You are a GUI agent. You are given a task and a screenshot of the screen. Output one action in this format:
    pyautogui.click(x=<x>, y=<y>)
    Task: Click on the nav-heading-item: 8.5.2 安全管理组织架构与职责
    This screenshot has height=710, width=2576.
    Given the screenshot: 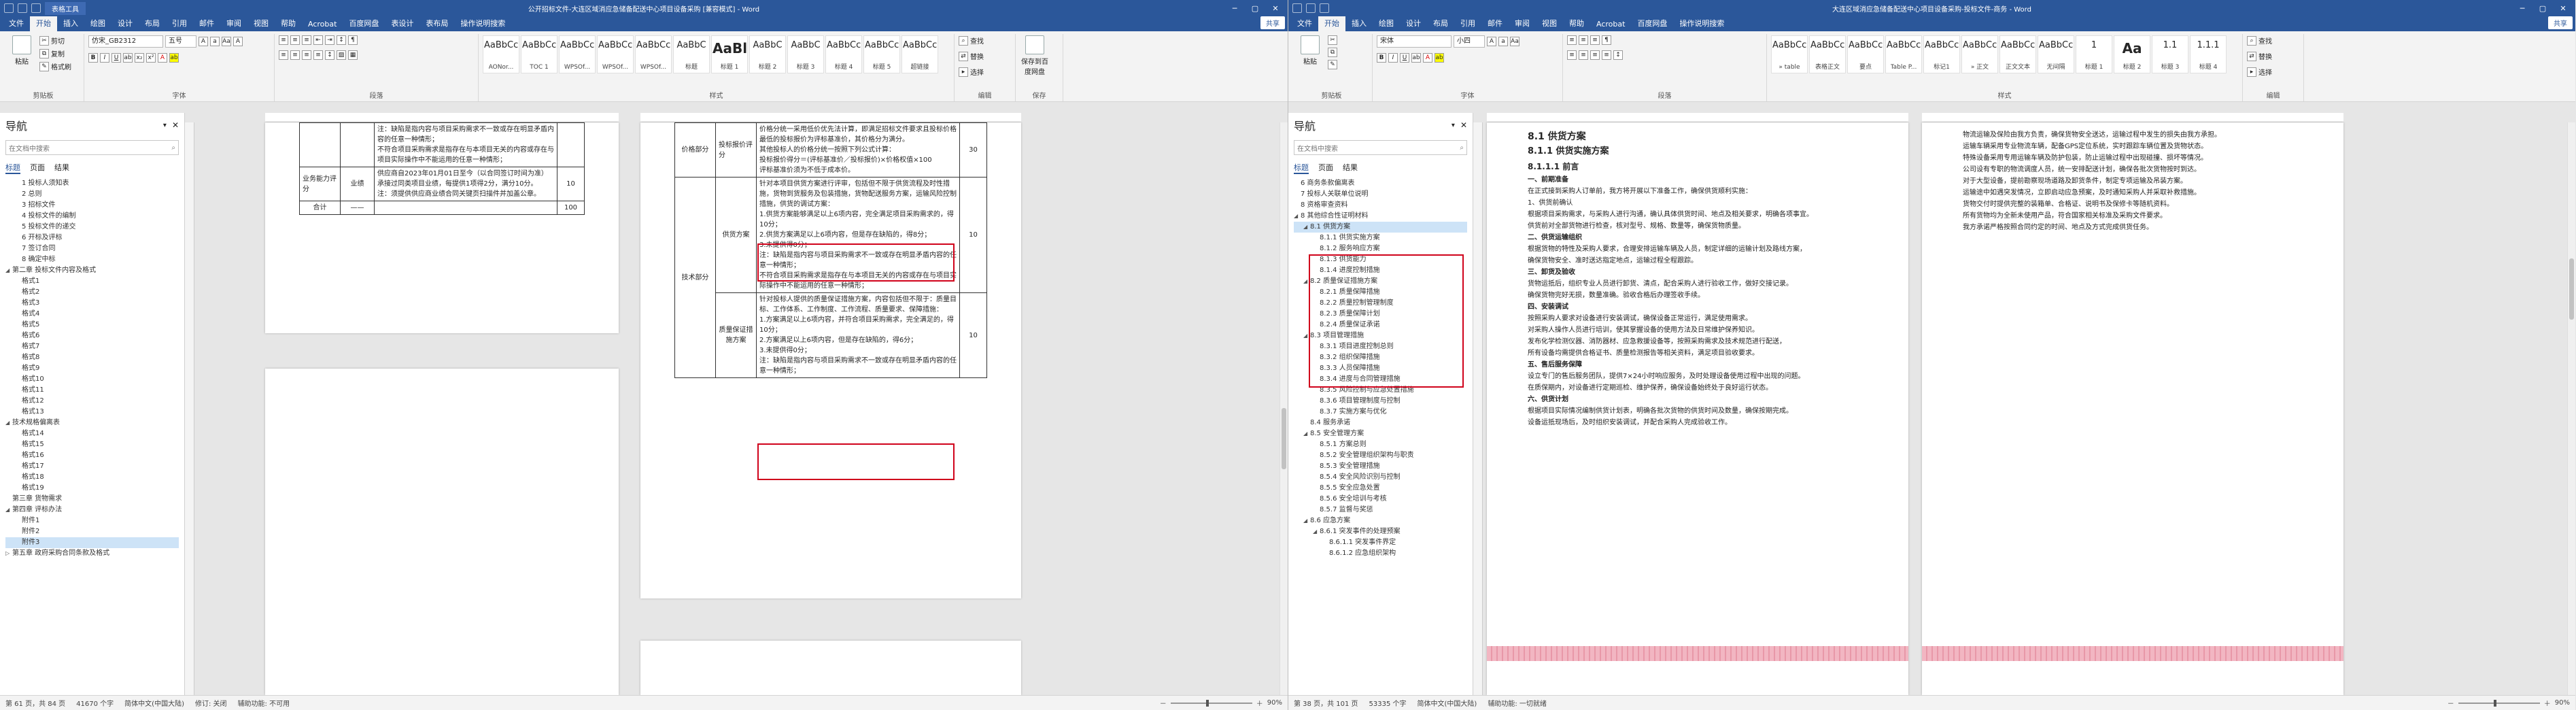 What is the action you would take?
    pyautogui.click(x=1380, y=455)
    